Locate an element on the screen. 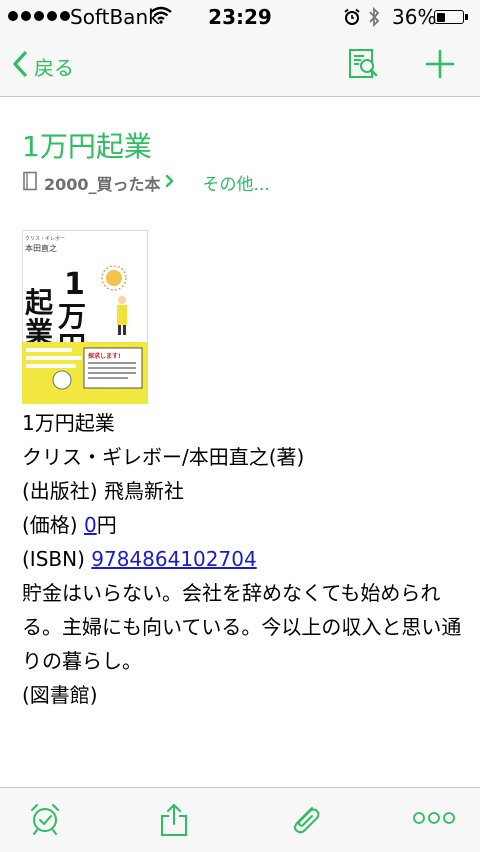 Image resolution: width=480 pixels, height=852 pixels. back-button: 戻る is located at coordinates (43, 66).